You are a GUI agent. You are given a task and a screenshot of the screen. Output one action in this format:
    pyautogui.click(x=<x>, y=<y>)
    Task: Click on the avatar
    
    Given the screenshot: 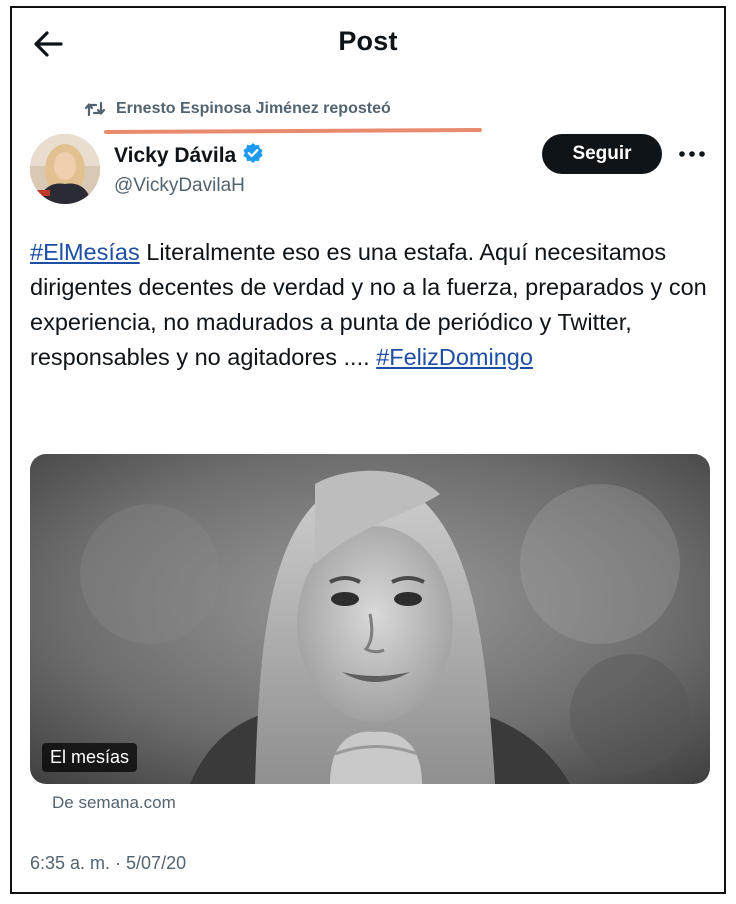 What is the action you would take?
    pyautogui.click(x=65, y=169)
    